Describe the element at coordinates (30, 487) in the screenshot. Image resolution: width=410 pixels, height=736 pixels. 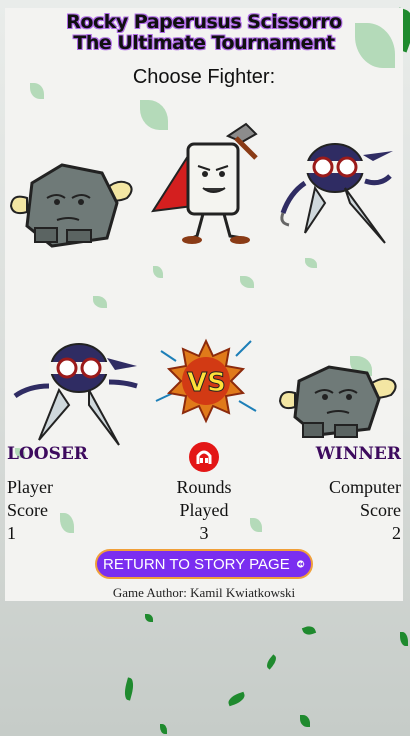
I see `player-score-label-line1: Player` at that location.